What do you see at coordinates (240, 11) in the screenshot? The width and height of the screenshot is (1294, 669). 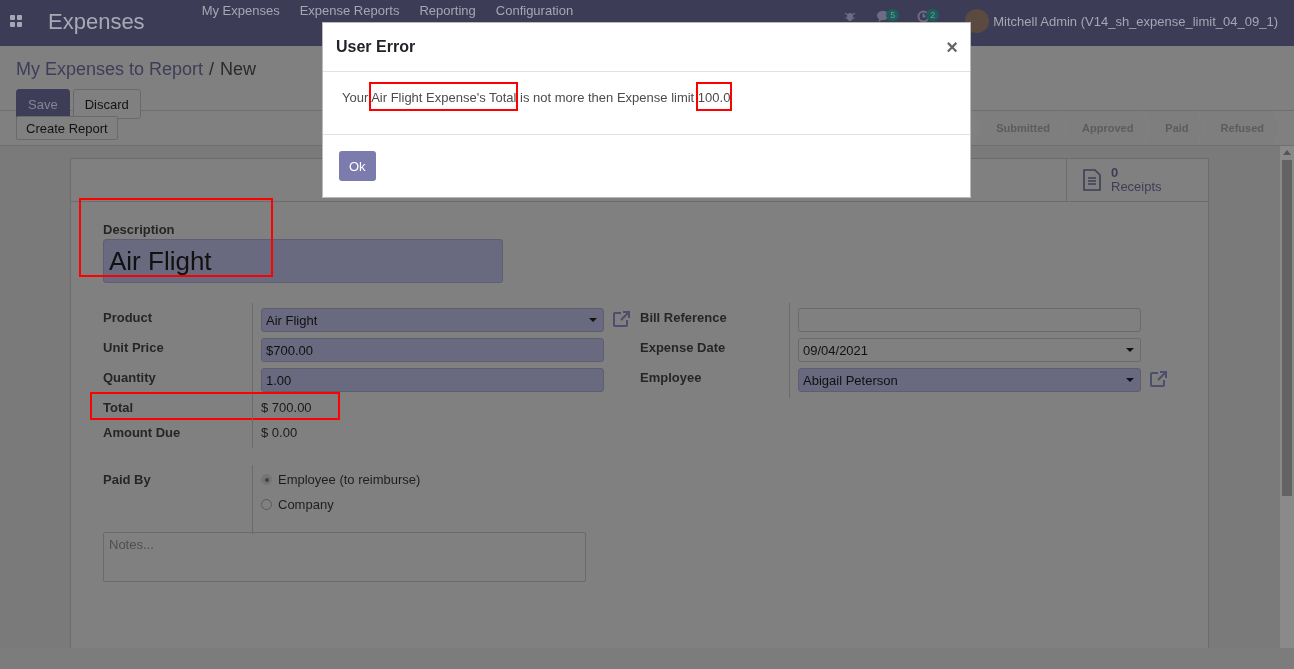 I see `menu-item: My Expenses` at bounding box center [240, 11].